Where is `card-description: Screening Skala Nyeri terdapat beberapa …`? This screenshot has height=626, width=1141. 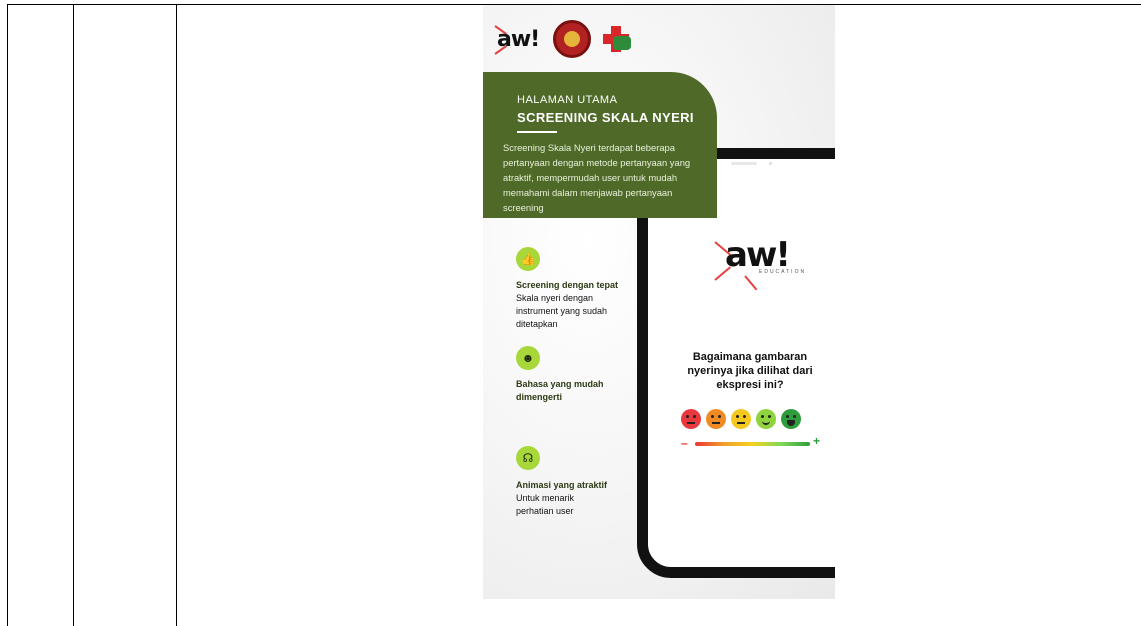
card-description: Screening Skala Nyeri terdapat beberapa … is located at coordinates (597, 177).